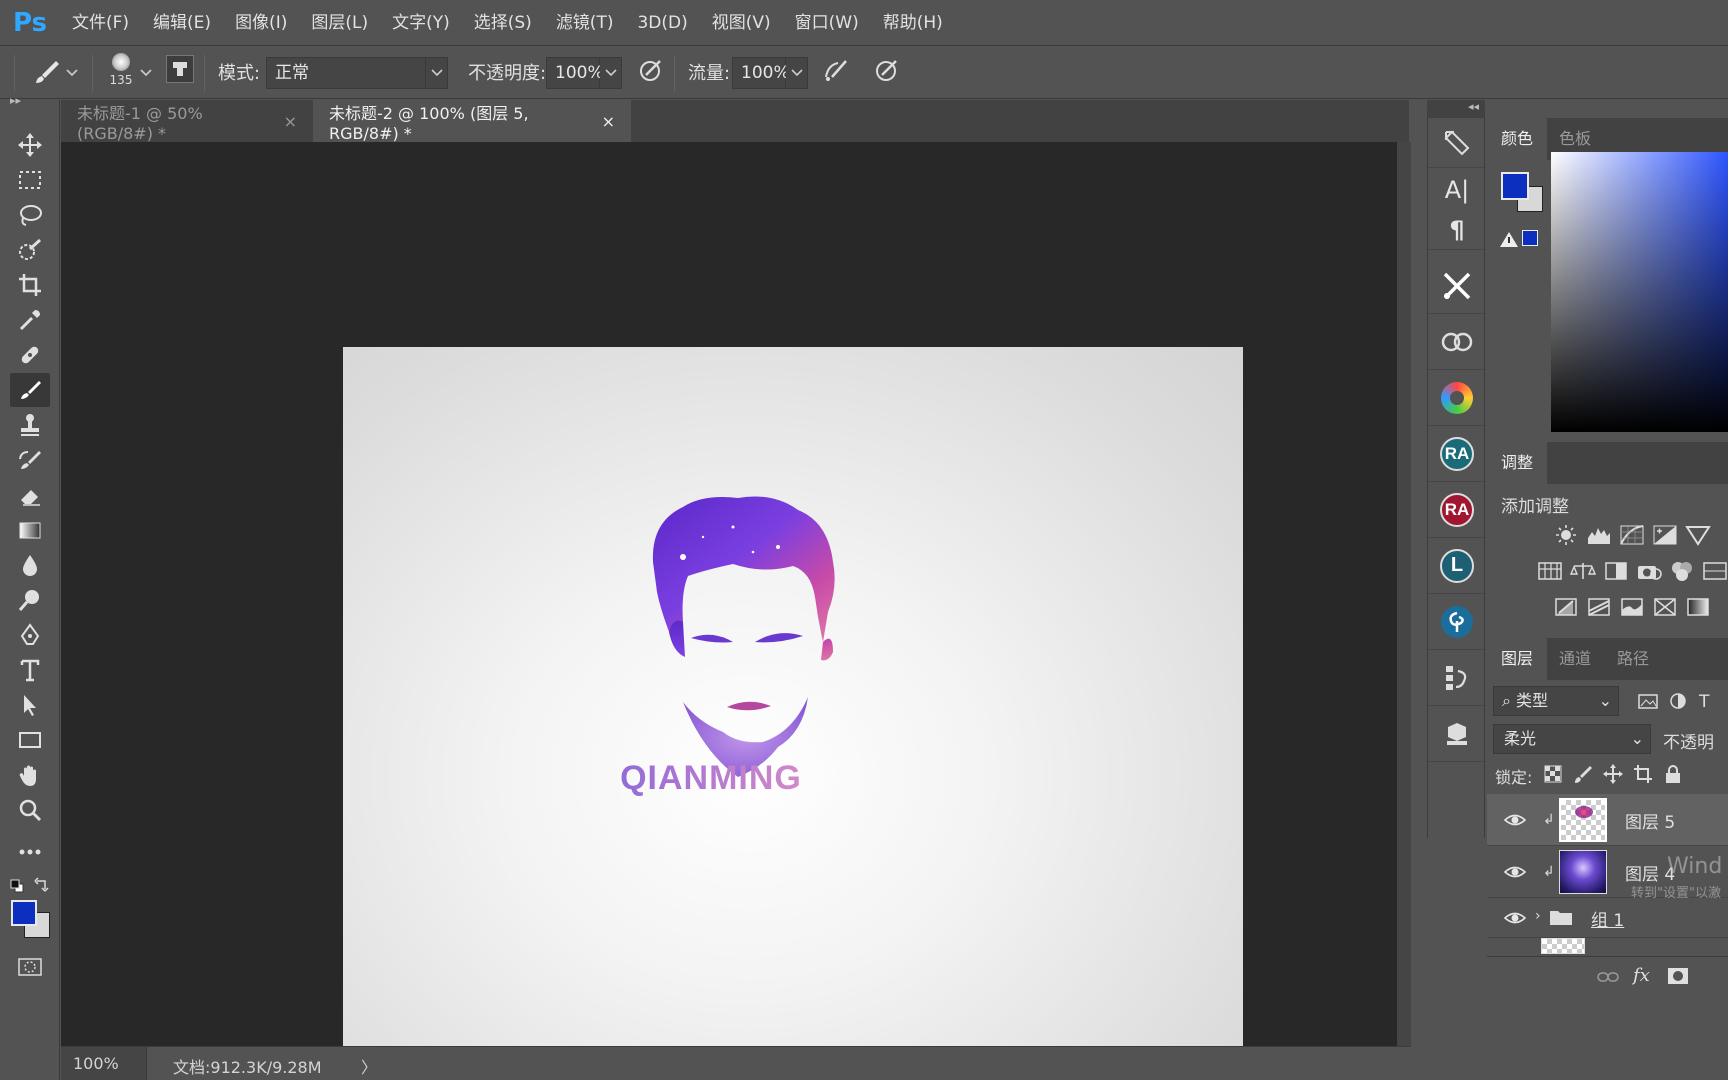 The width and height of the screenshot is (1728, 1080). I want to click on rectangle-tool-icon, so click(30, 740).